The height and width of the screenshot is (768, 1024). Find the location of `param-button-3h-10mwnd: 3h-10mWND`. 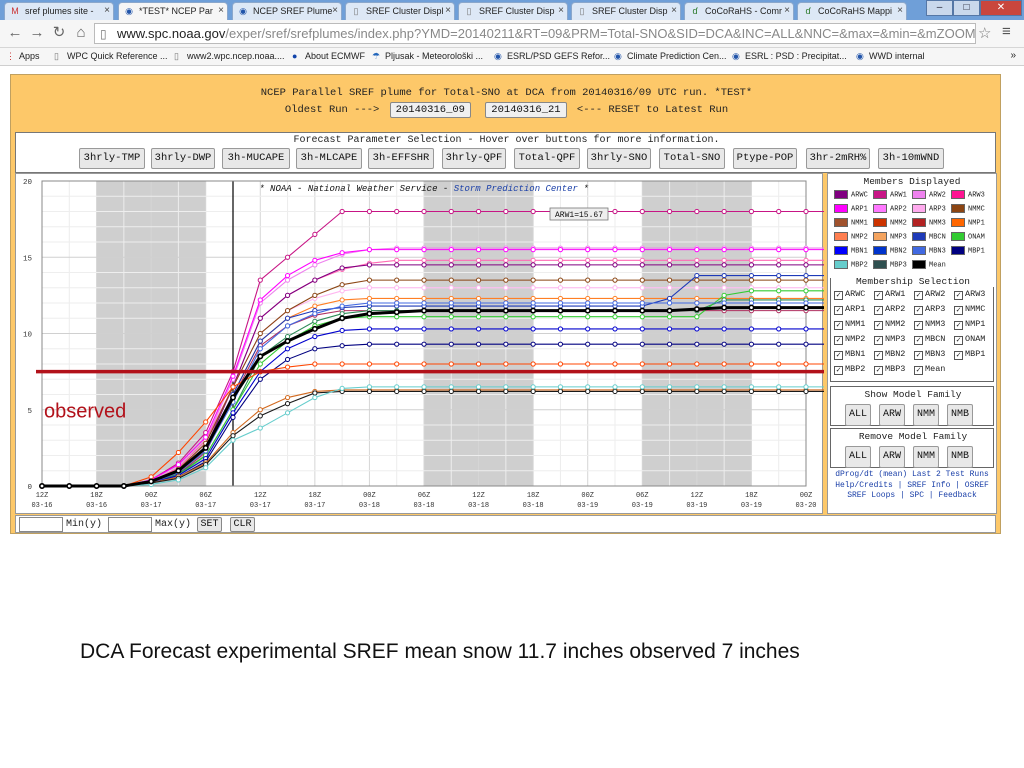

param-button-3h-10mwnd: 3h-10mWND is located at coordinates (911, 158).